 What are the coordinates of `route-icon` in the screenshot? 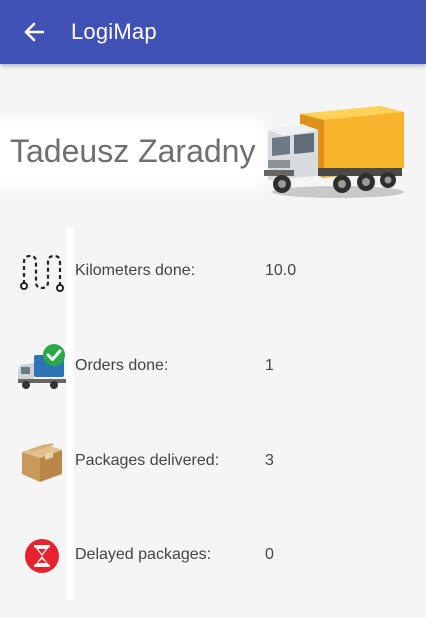 It's located at (42, 273).